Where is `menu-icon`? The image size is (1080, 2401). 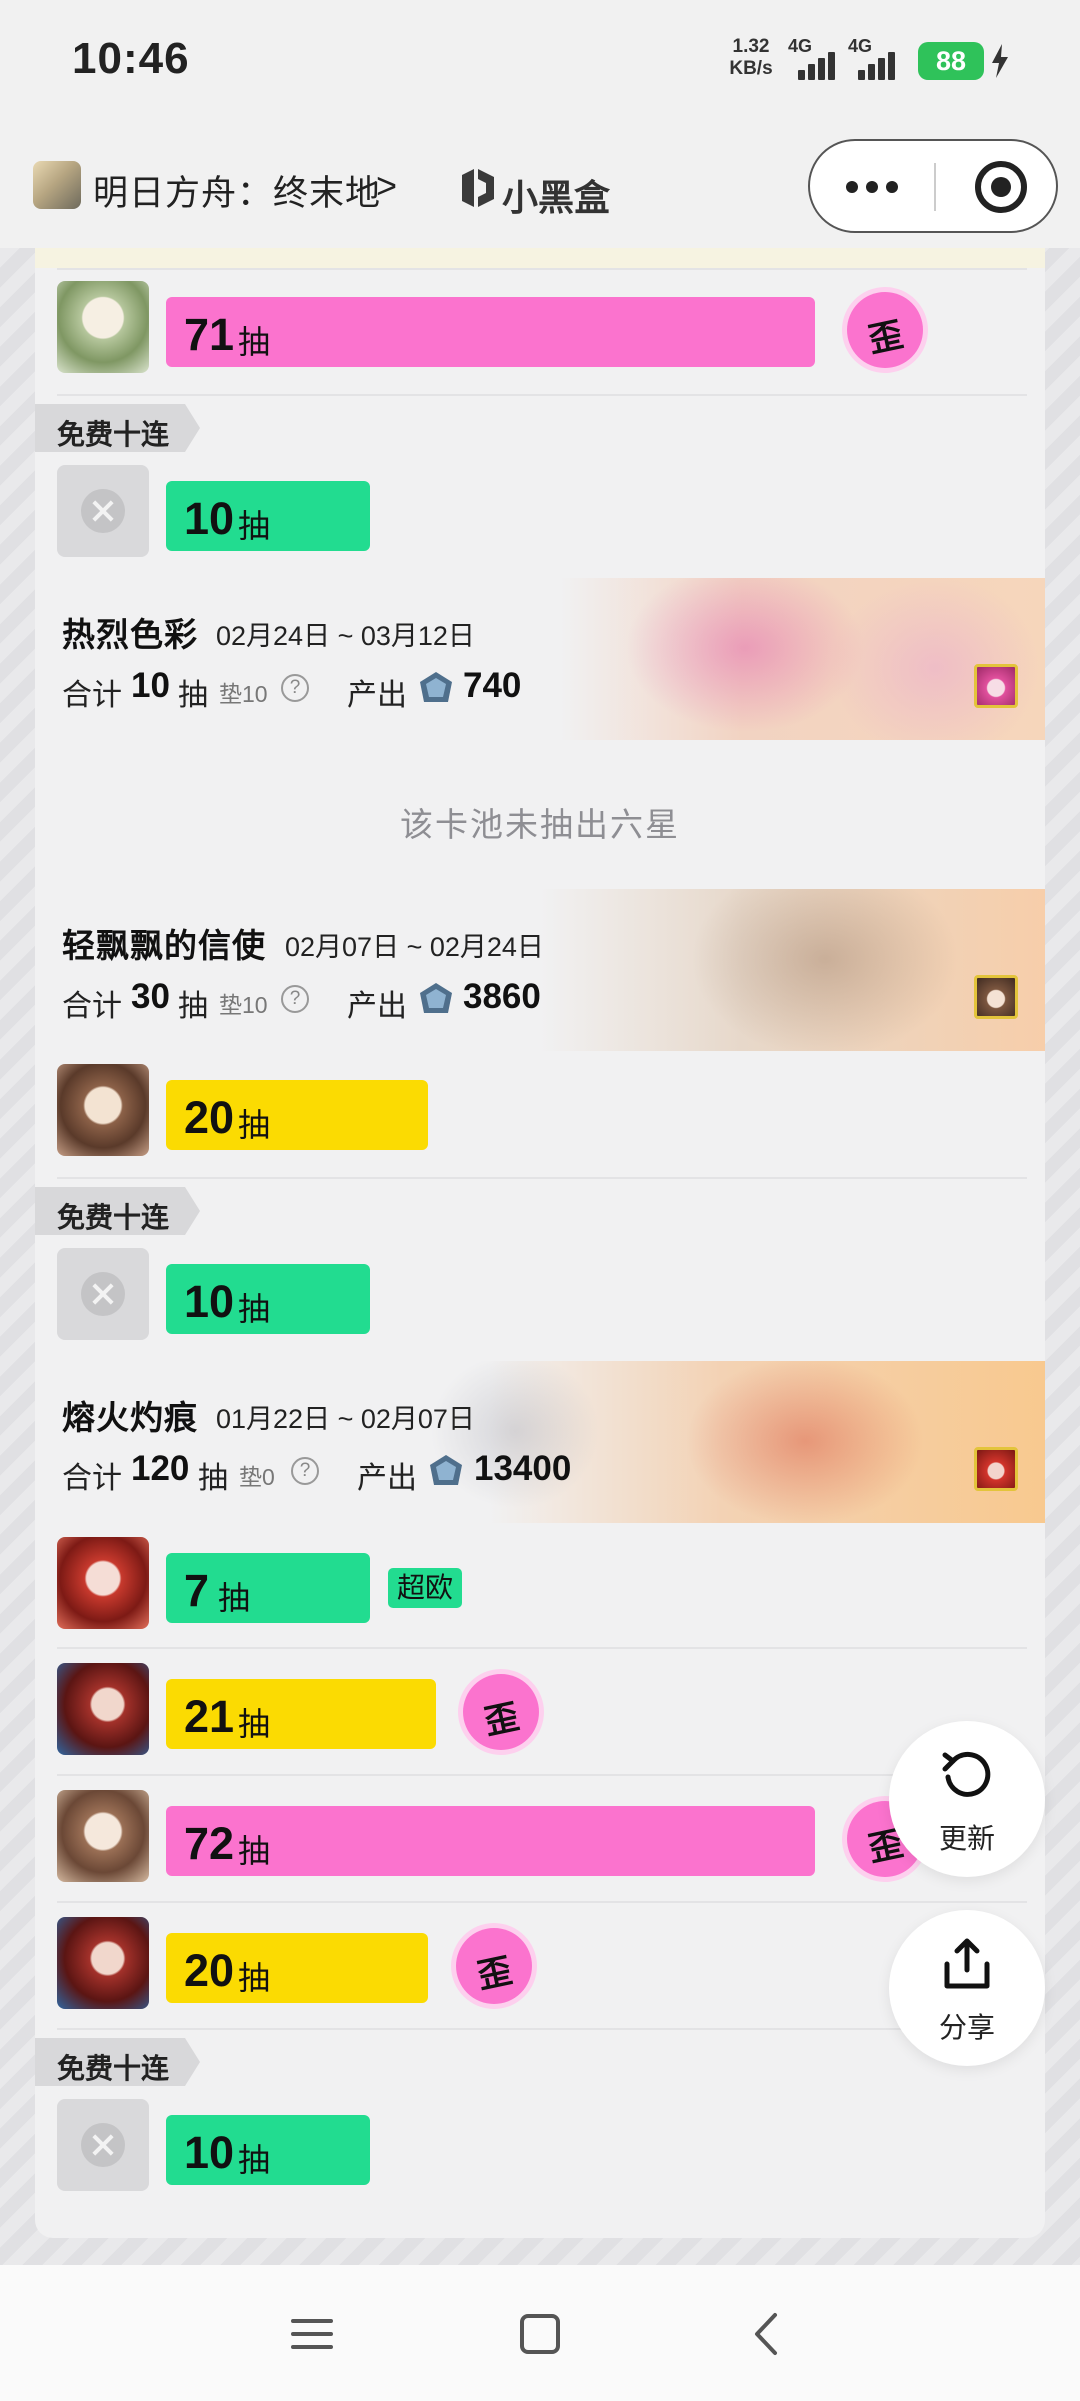 menu-icon is located at coordinates (312, 2334).